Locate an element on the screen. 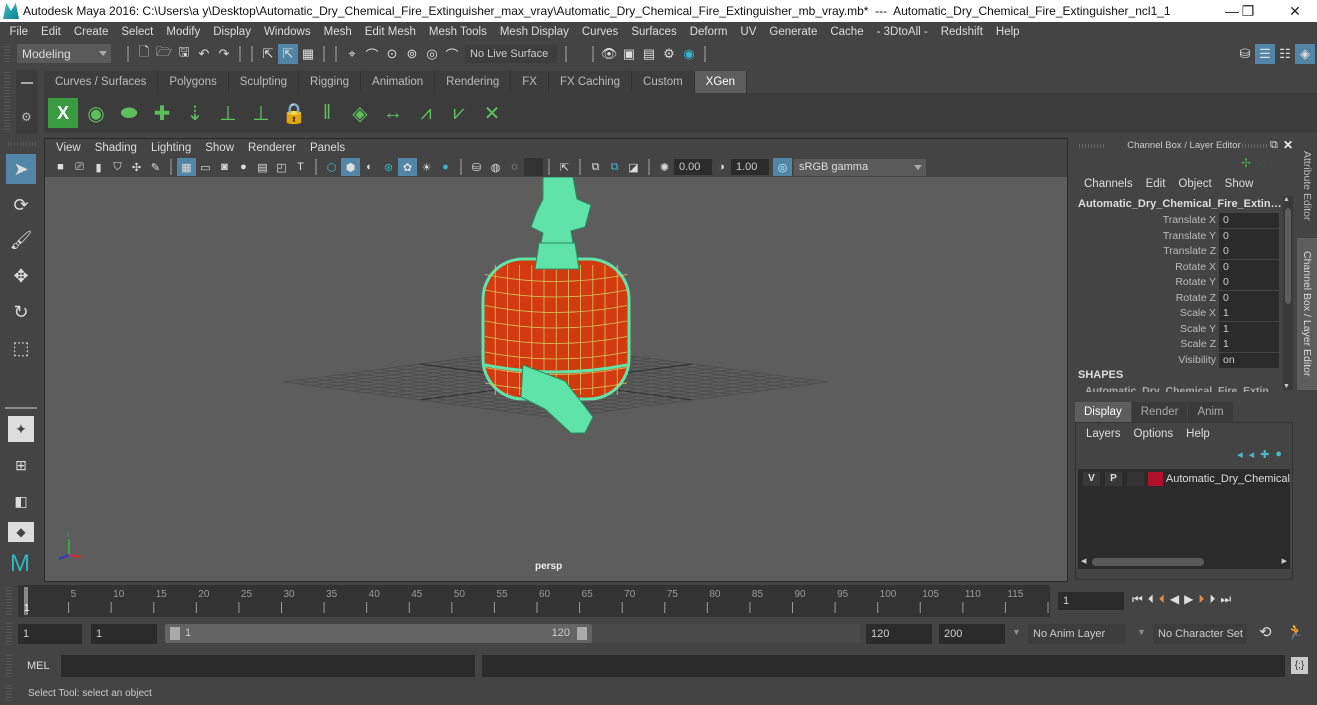  animation-end-field: 200 is located at coordinates (972, 634).